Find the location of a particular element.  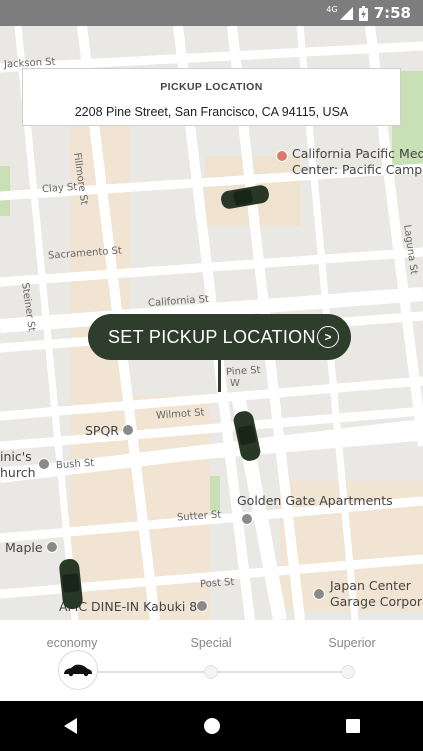

battery-charging-icon is located at coordinates (363, 13).